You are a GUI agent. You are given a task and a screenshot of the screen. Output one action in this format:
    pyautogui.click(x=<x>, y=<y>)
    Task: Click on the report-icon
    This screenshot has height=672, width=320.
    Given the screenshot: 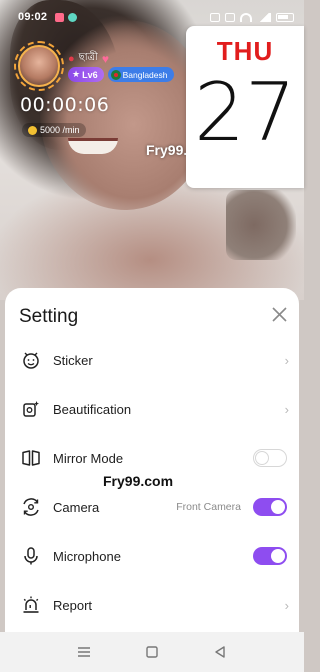 What is the action you would take?
    pyautogui.click(x=31, y=605)
    